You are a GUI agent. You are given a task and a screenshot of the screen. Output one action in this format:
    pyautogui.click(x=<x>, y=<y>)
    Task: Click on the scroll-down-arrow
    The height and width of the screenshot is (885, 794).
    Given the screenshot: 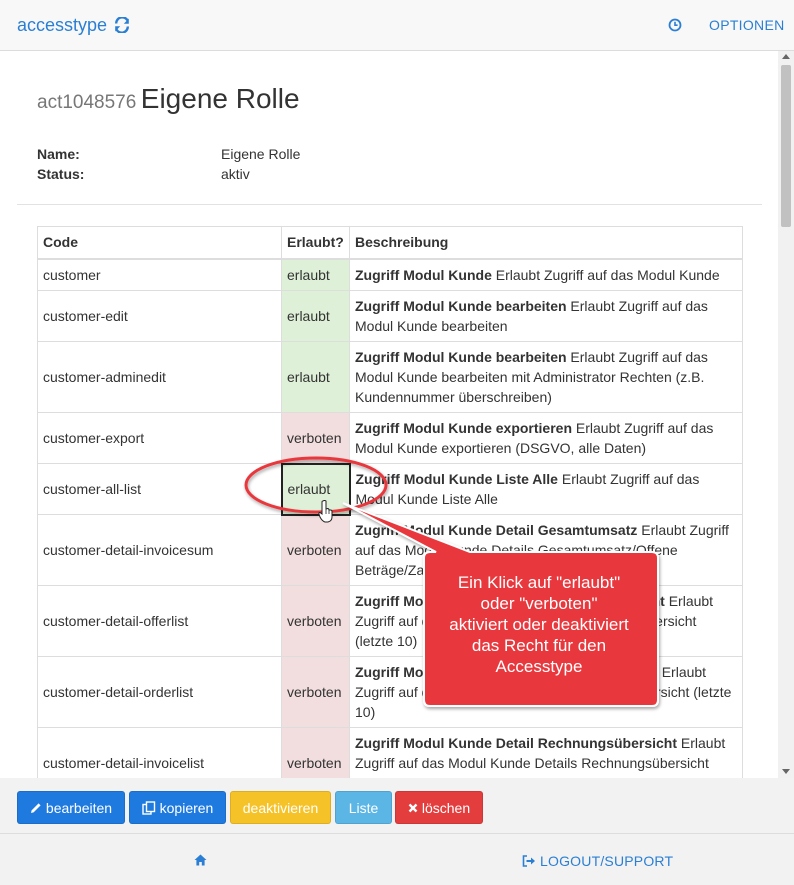 What is the action you would take?
    pyautogui.click(x=786, y=771)
    